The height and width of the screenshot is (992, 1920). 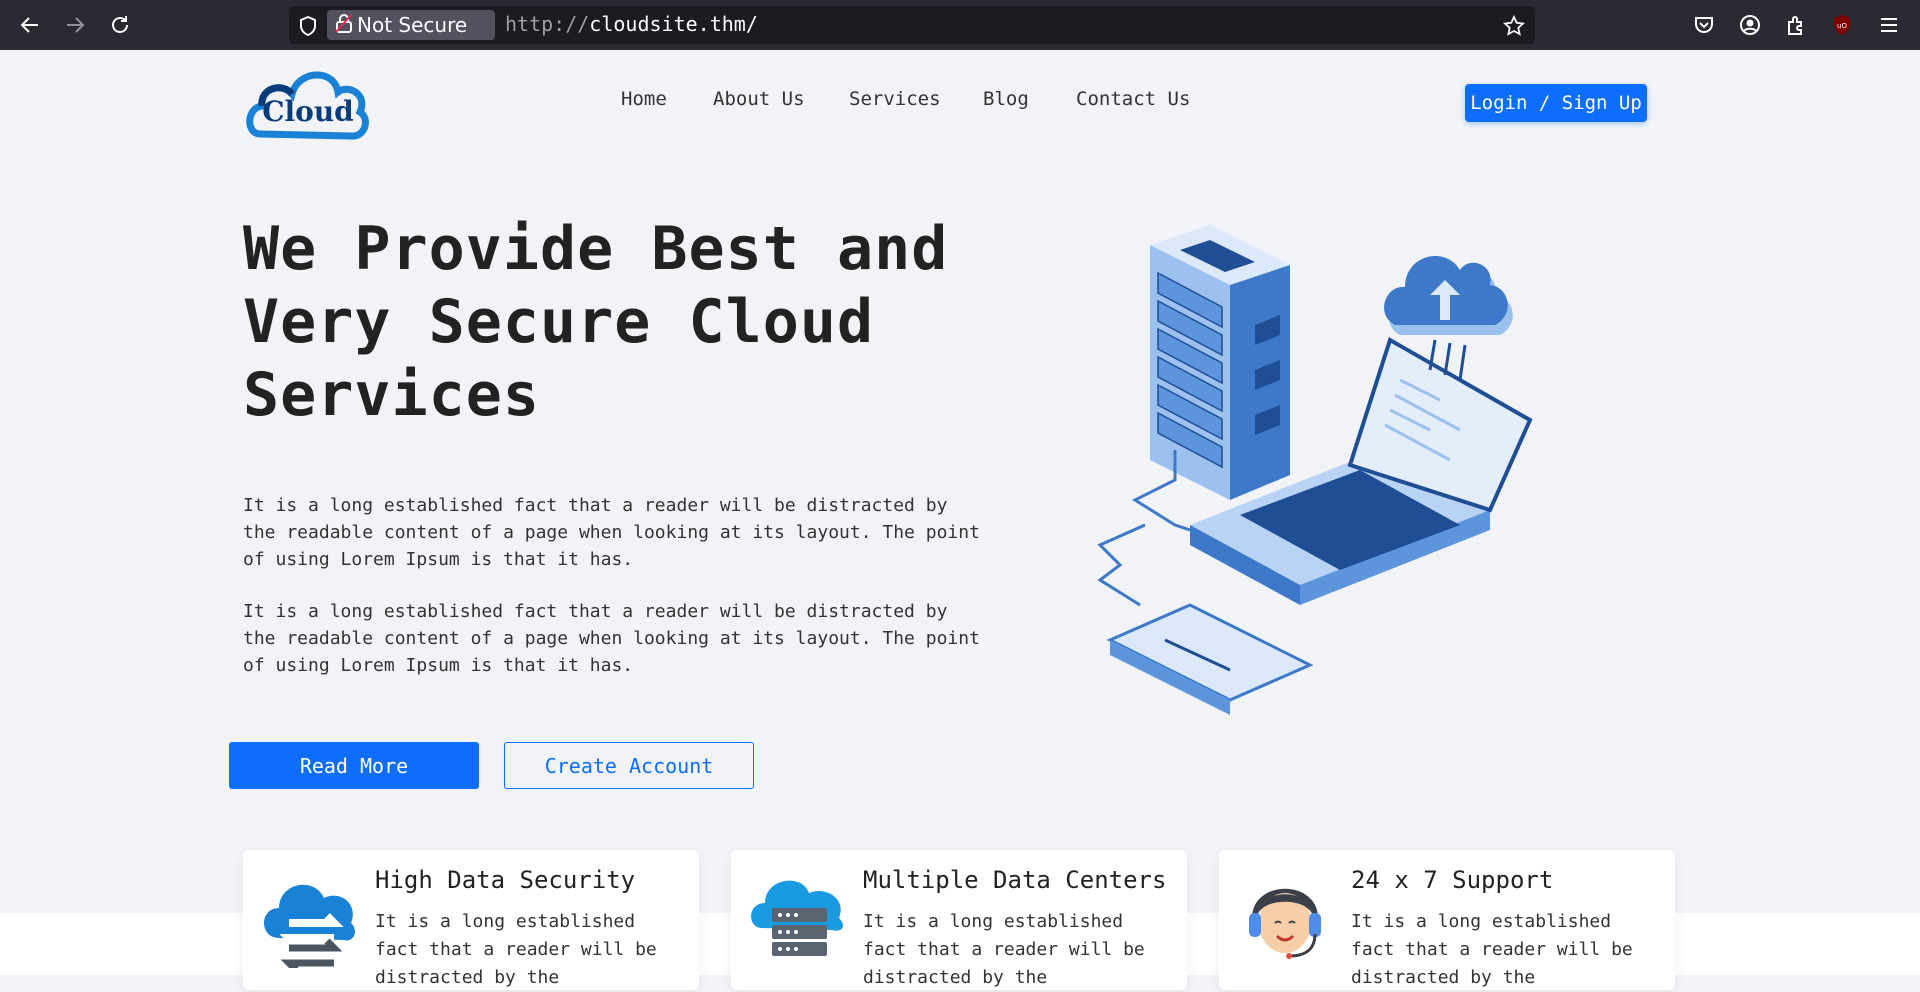 What do you see at coordinates (1330, 485) in the screenshot?
I see `cloud-server-illustration` at bounding box center [1330, 485].